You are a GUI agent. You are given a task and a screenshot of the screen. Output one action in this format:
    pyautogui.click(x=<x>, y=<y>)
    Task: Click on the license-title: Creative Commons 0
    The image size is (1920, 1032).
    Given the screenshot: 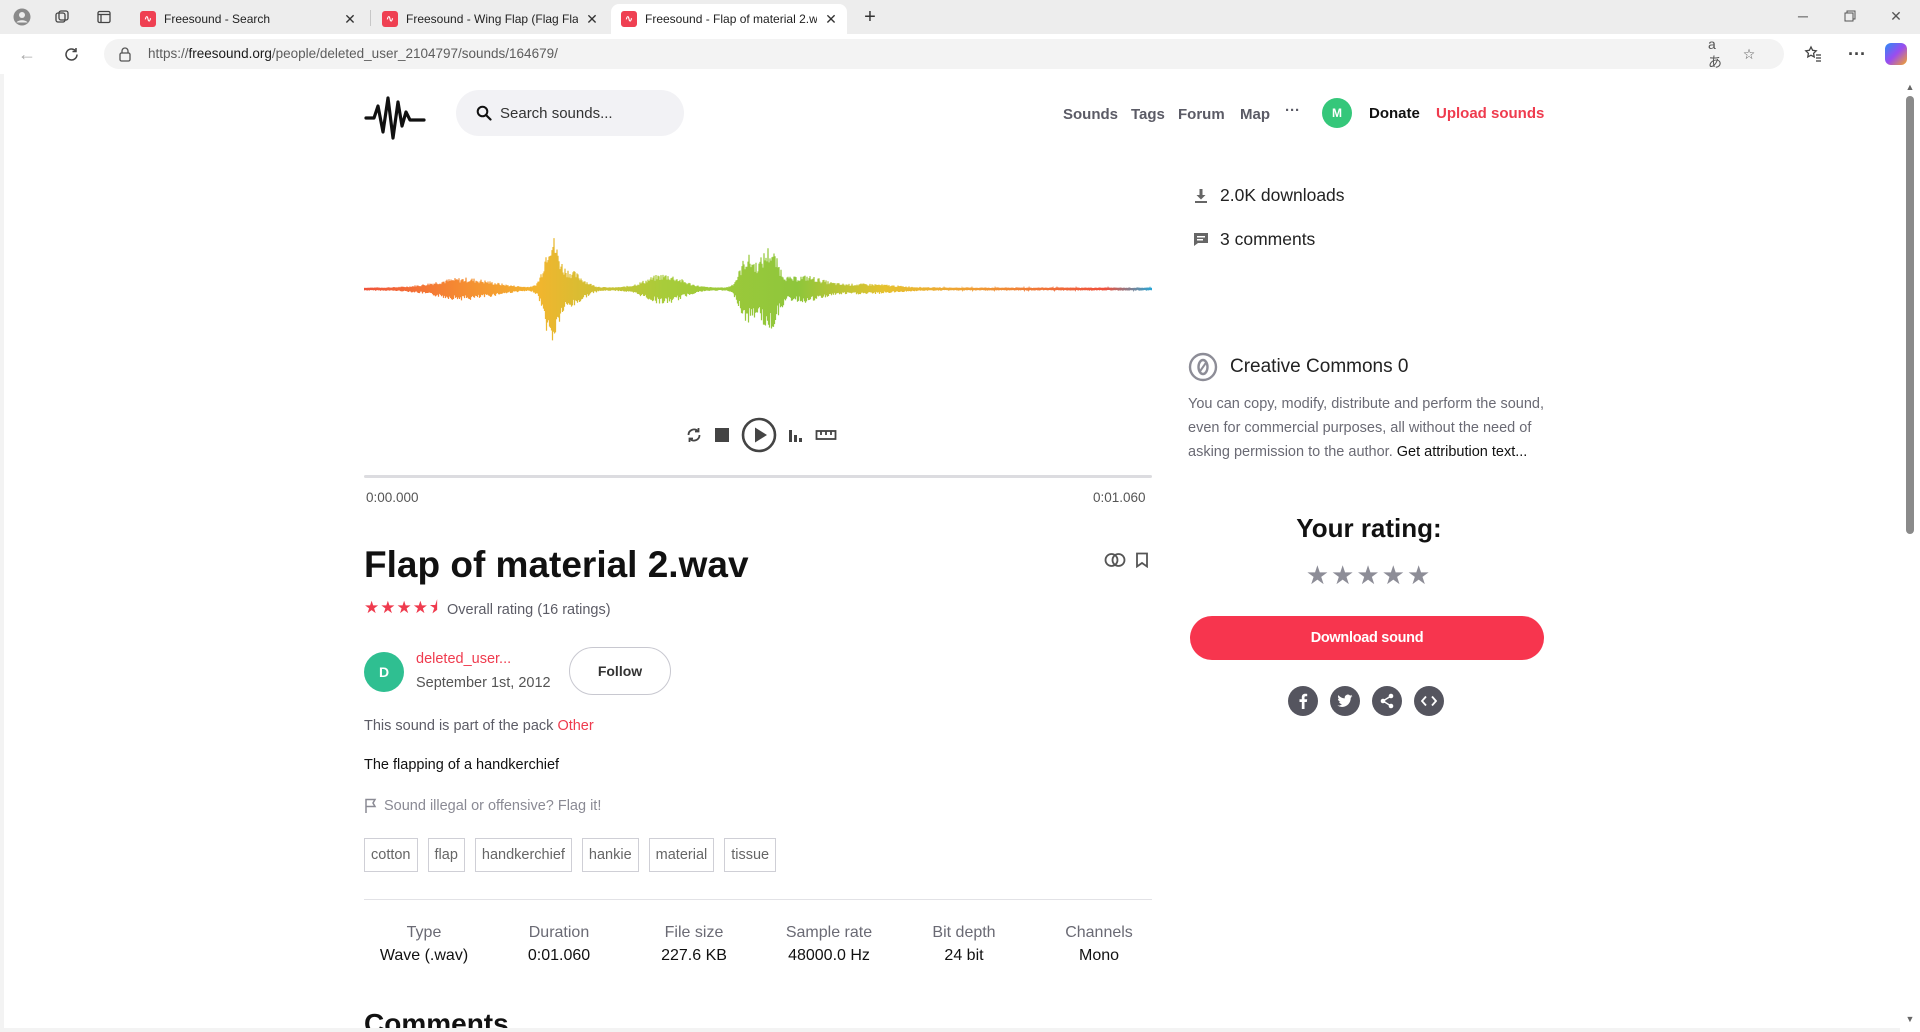 What is the action you would take?
    pyautogui.click(x=1298, y=367)
    